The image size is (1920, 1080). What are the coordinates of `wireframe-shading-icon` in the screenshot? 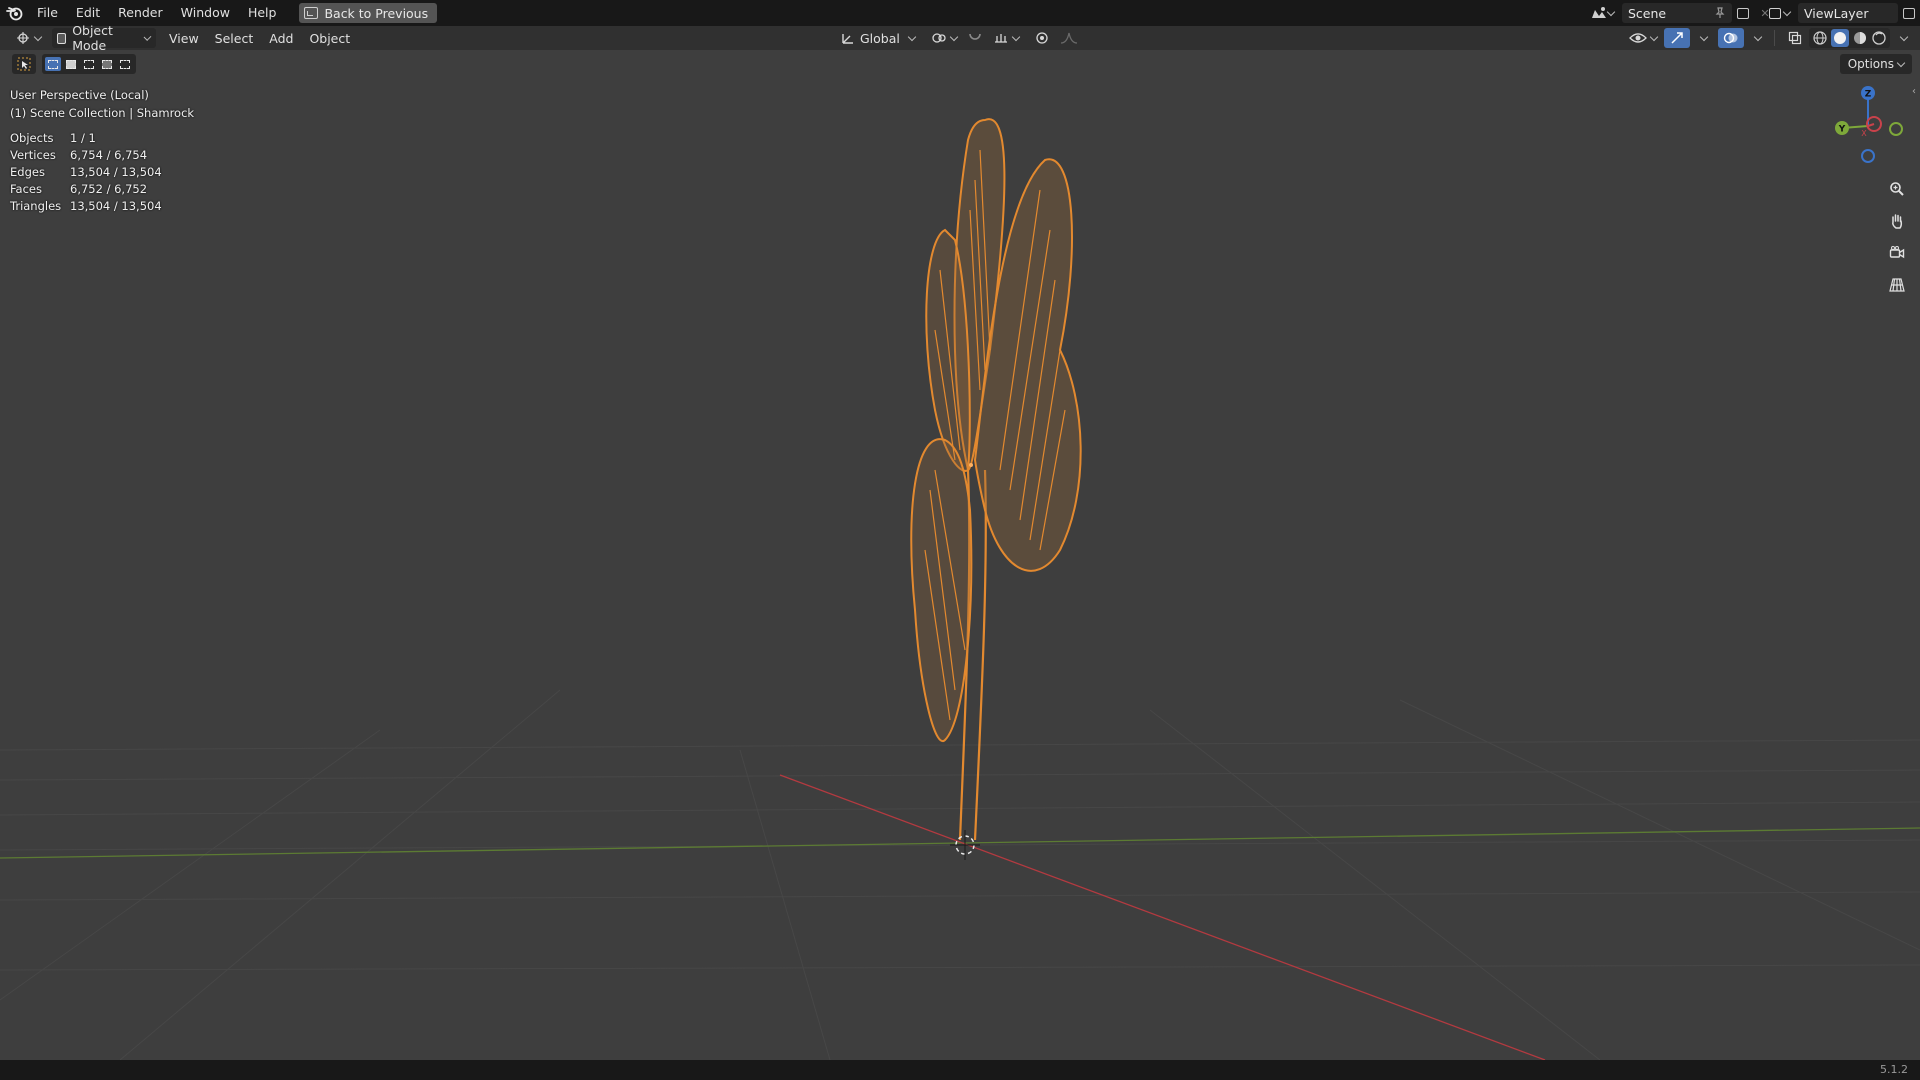 It's located at (1820, 38).